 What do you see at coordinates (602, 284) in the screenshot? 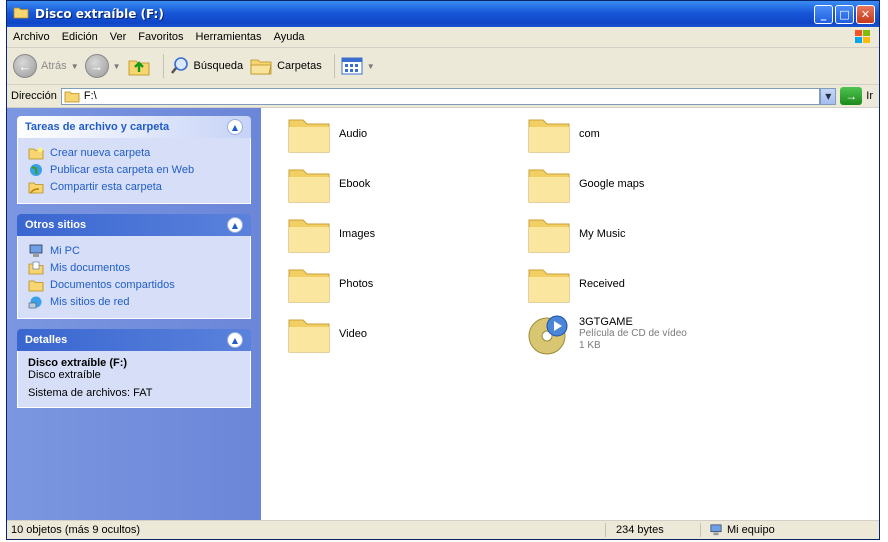
I see `item-name: Received` at bounding box center [602, 284].